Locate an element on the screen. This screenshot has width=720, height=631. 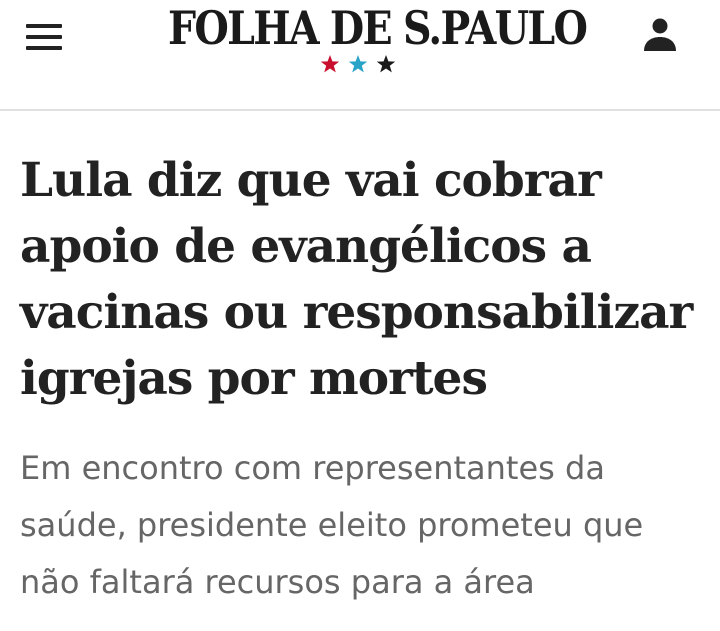
account-button is located at coordinates (660, 35).